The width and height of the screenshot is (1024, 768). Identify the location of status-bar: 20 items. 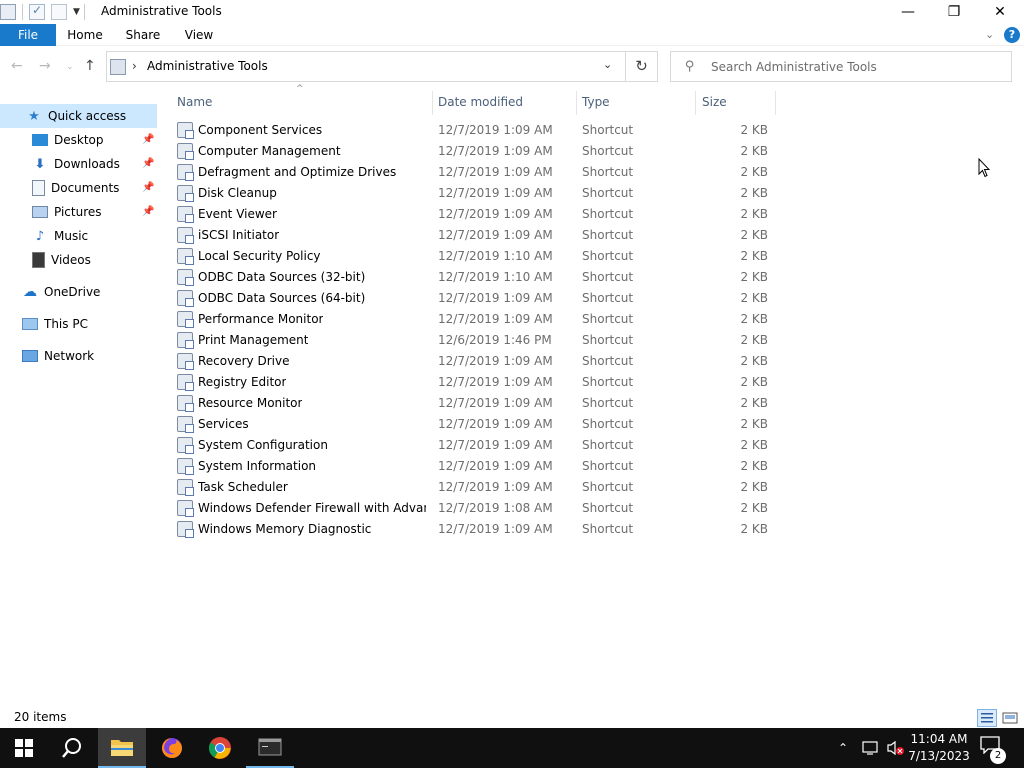
(512, 717).